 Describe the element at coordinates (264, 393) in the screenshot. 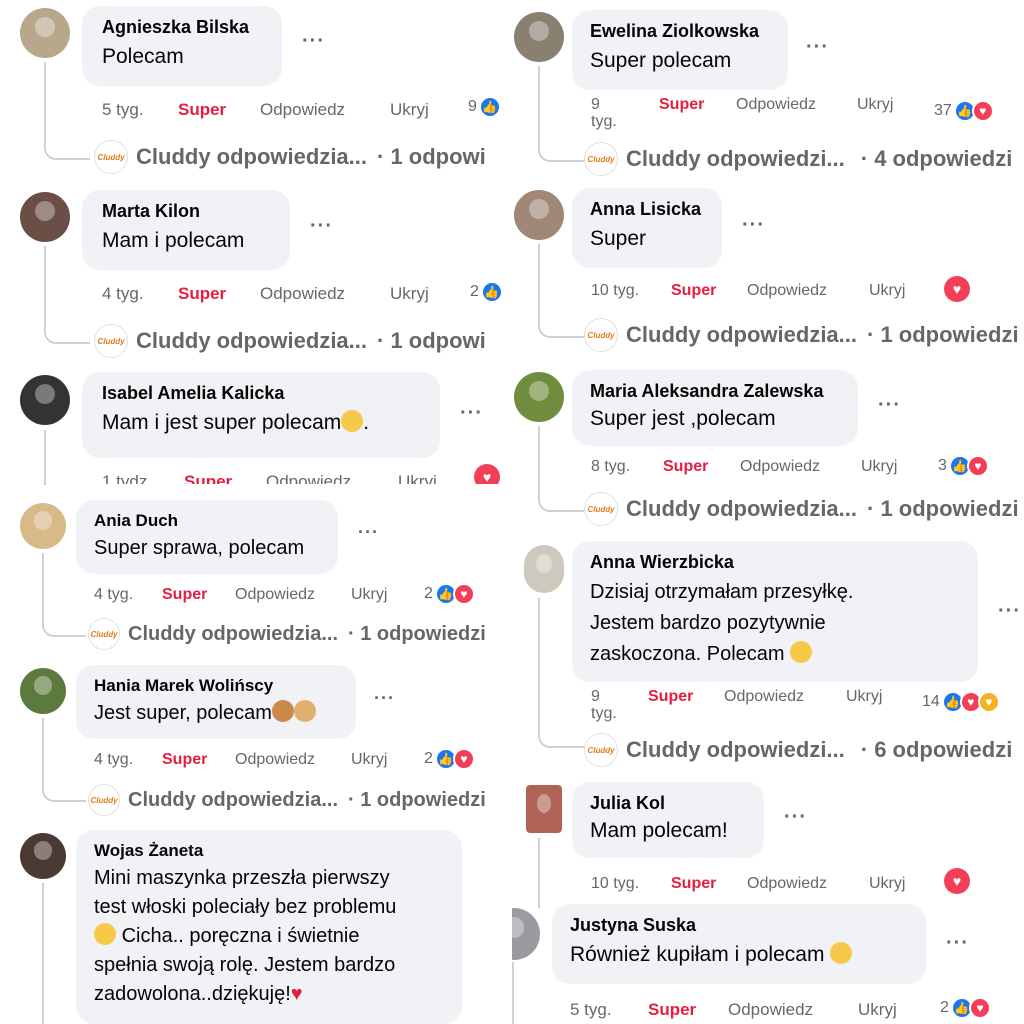

I see `comment-author: Isabel Amelia Kalicka` at that location.